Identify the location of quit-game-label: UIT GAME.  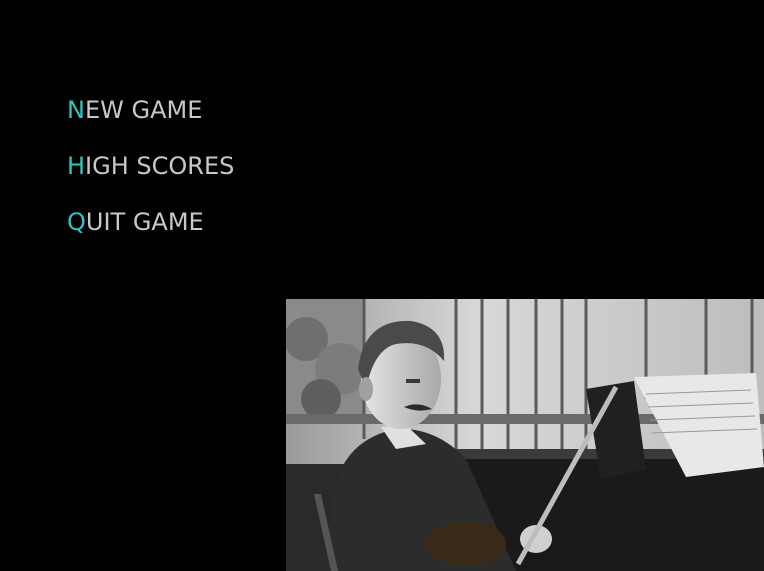
(144, 222).